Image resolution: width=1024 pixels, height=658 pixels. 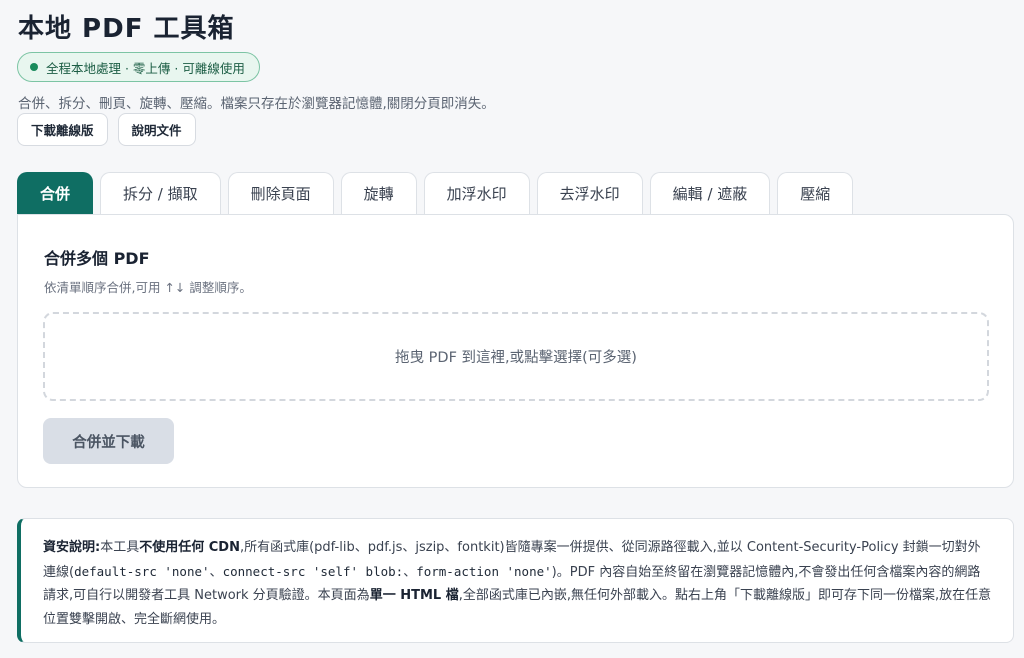 I want to click on tab-rotate: 旋轉, so click(x=378, y=193).